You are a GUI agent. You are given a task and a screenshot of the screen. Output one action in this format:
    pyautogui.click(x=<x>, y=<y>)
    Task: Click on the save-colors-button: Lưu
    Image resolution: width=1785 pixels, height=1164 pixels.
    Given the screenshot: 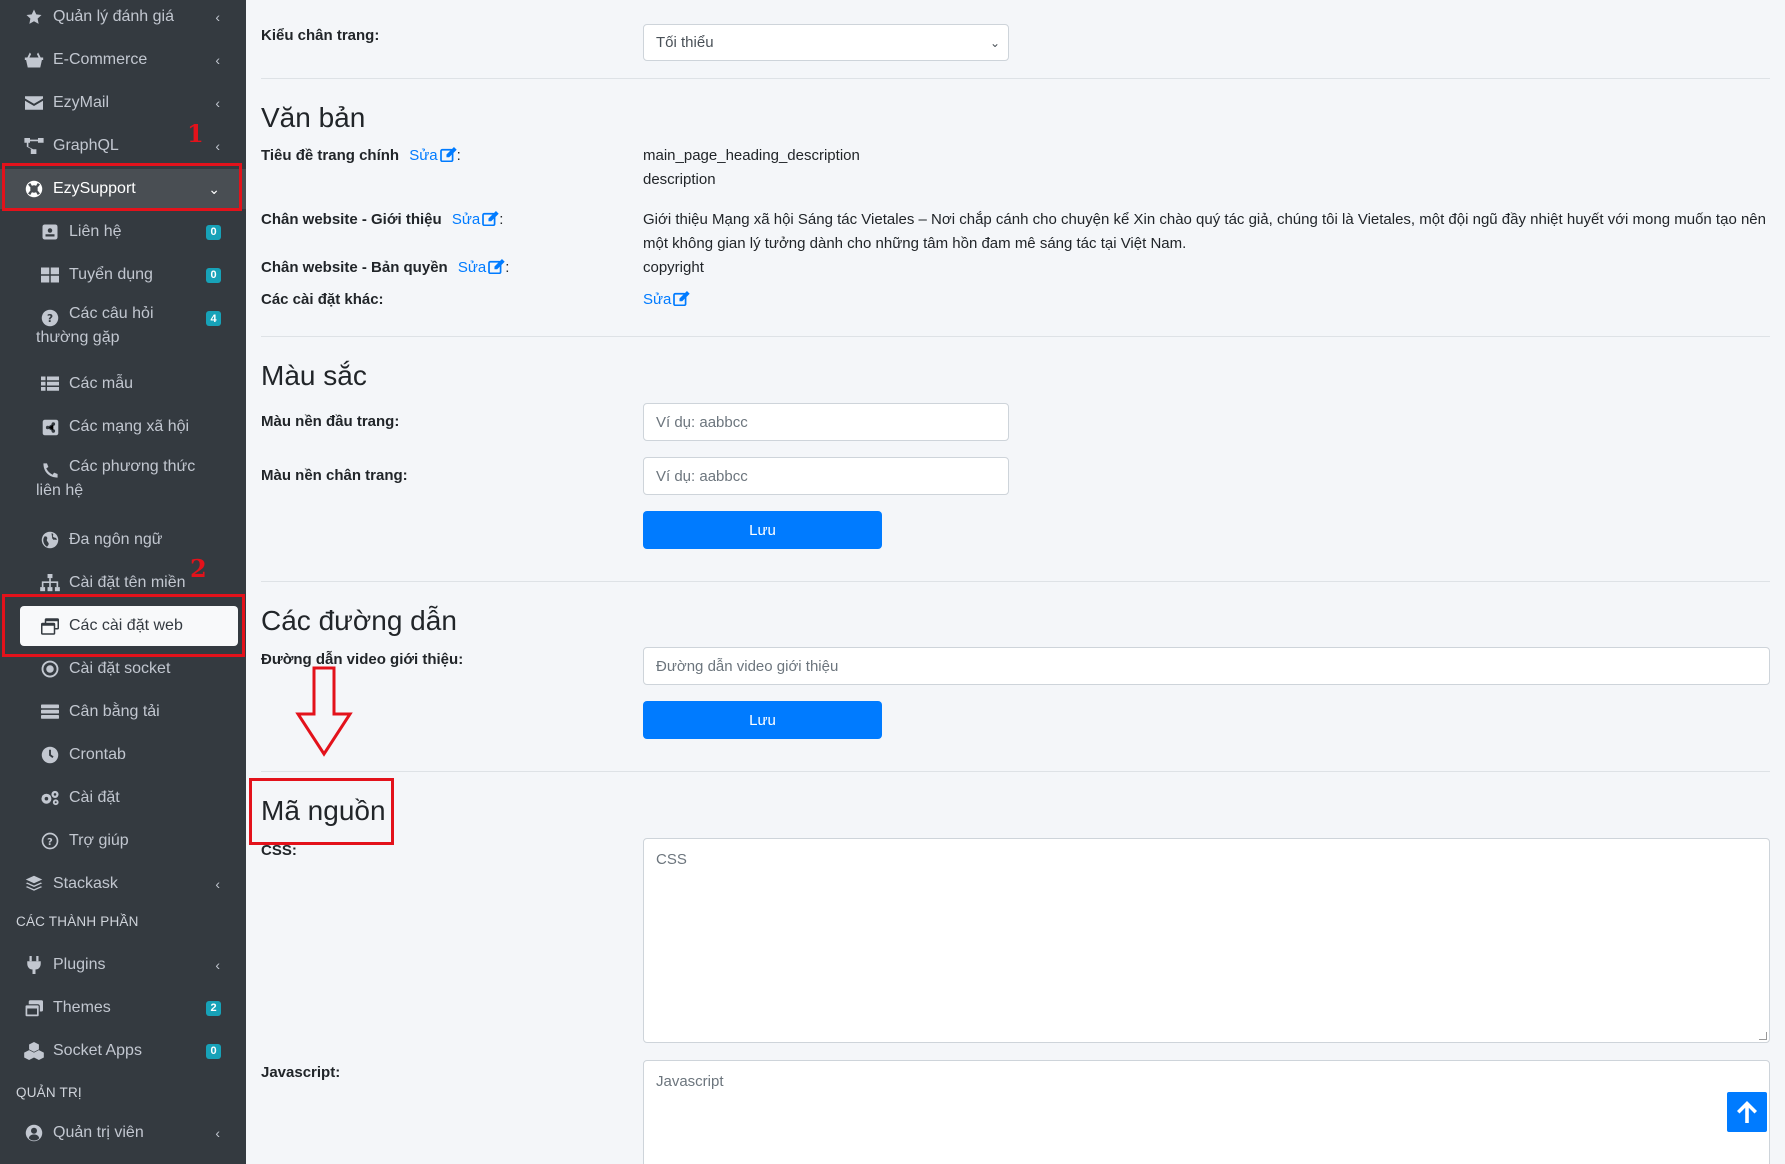 What is the action you would take?
    pyautogui.click(x=762, y=530)
    